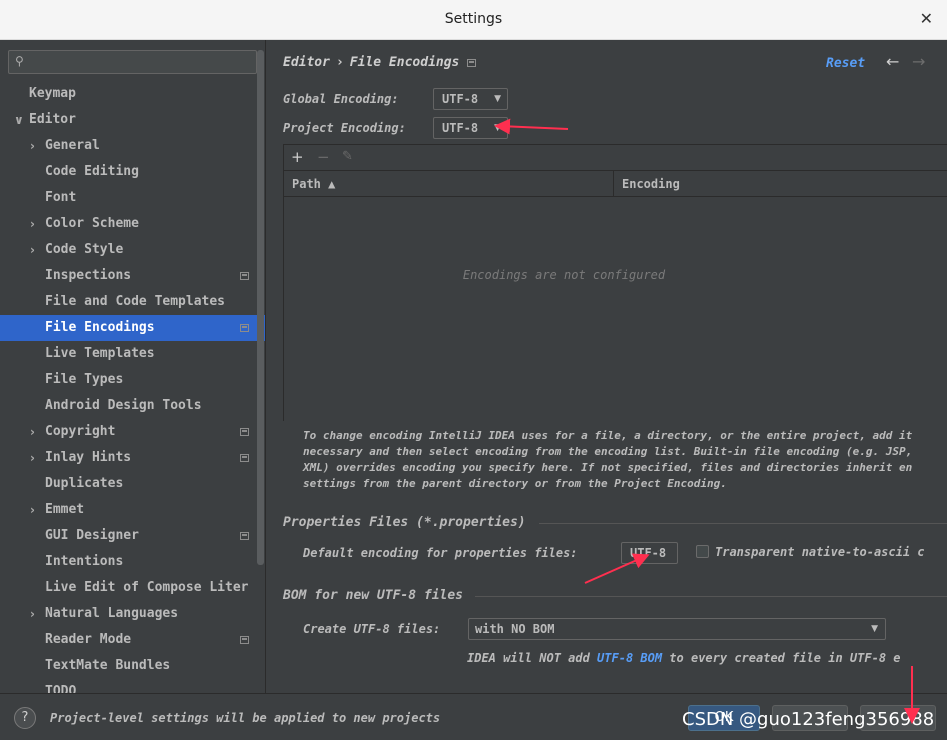 The width and height of the screenshot is (947, 740). I want to click on sidebar-item: File Encodings, so click(132, 328).